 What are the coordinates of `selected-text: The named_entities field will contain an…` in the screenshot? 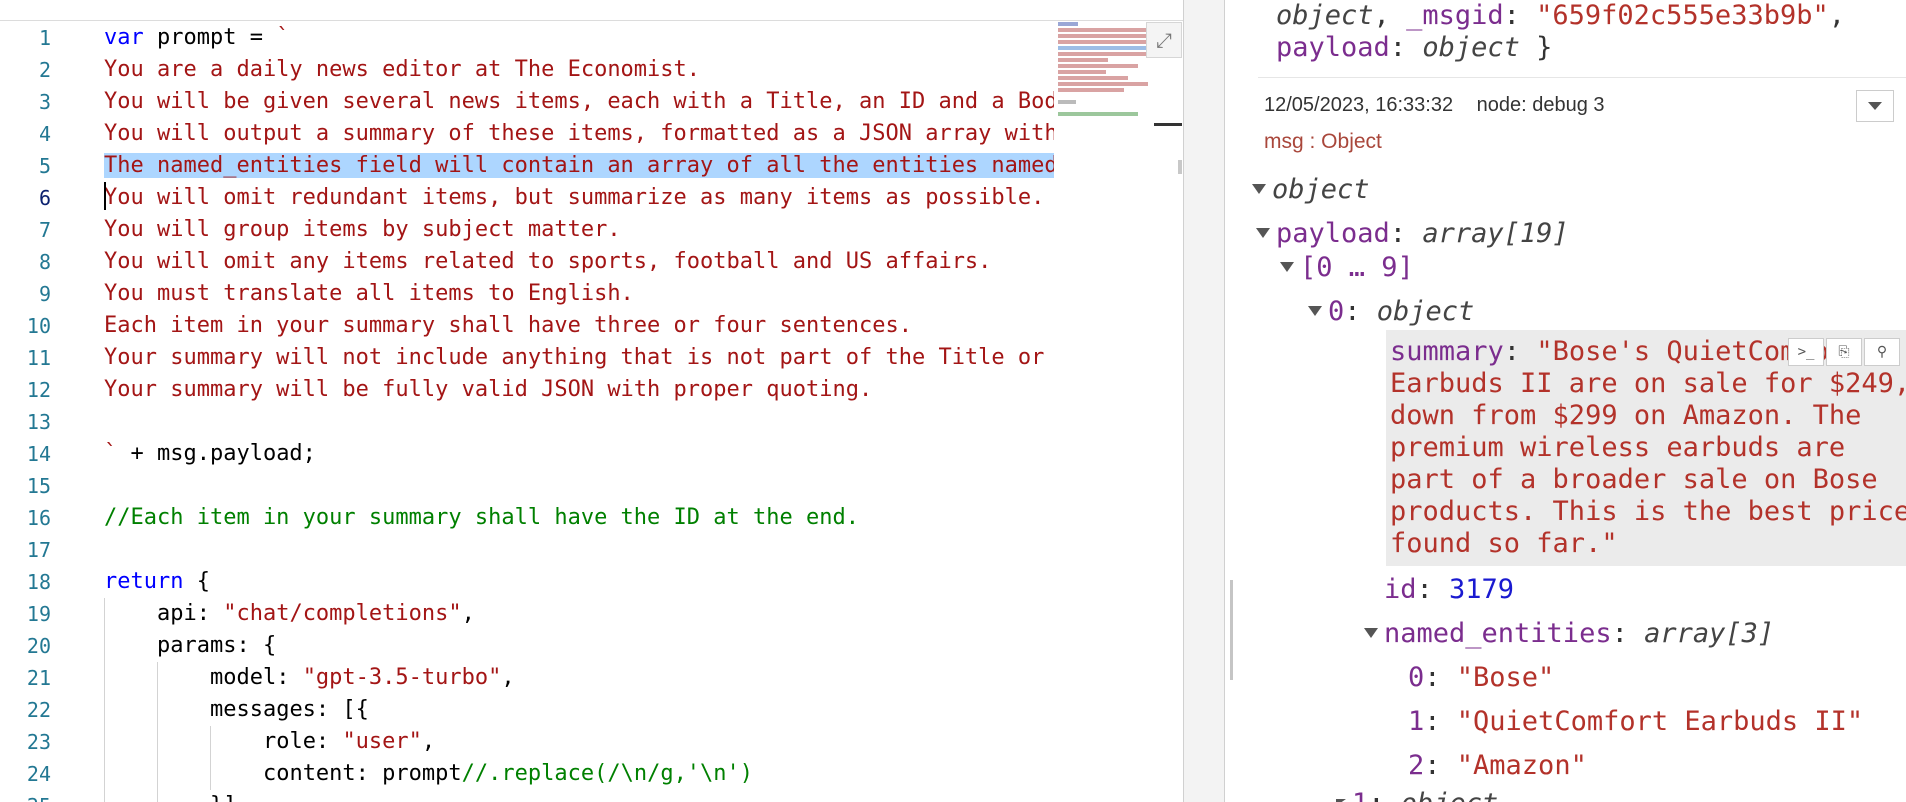 It's located at (579, 165).